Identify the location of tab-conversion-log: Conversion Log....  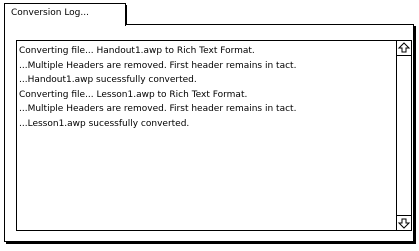
(65, 14).